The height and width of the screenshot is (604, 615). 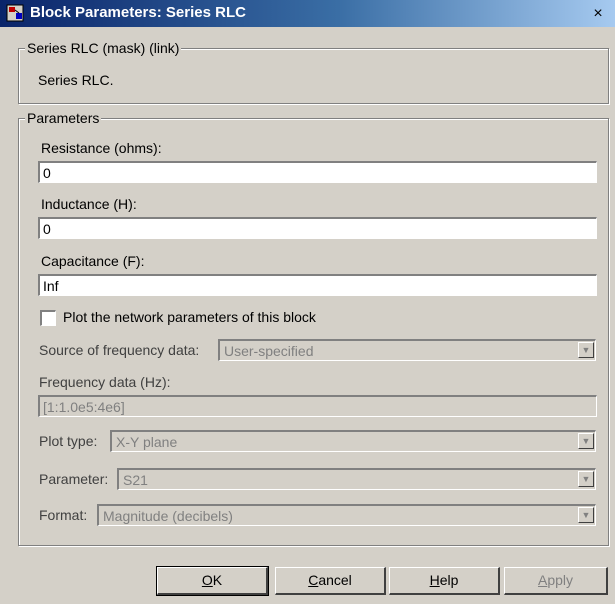 I want to click on mask-description-group: Series RLC (mask) (link) Series RLC., so click(x=313, y=72).